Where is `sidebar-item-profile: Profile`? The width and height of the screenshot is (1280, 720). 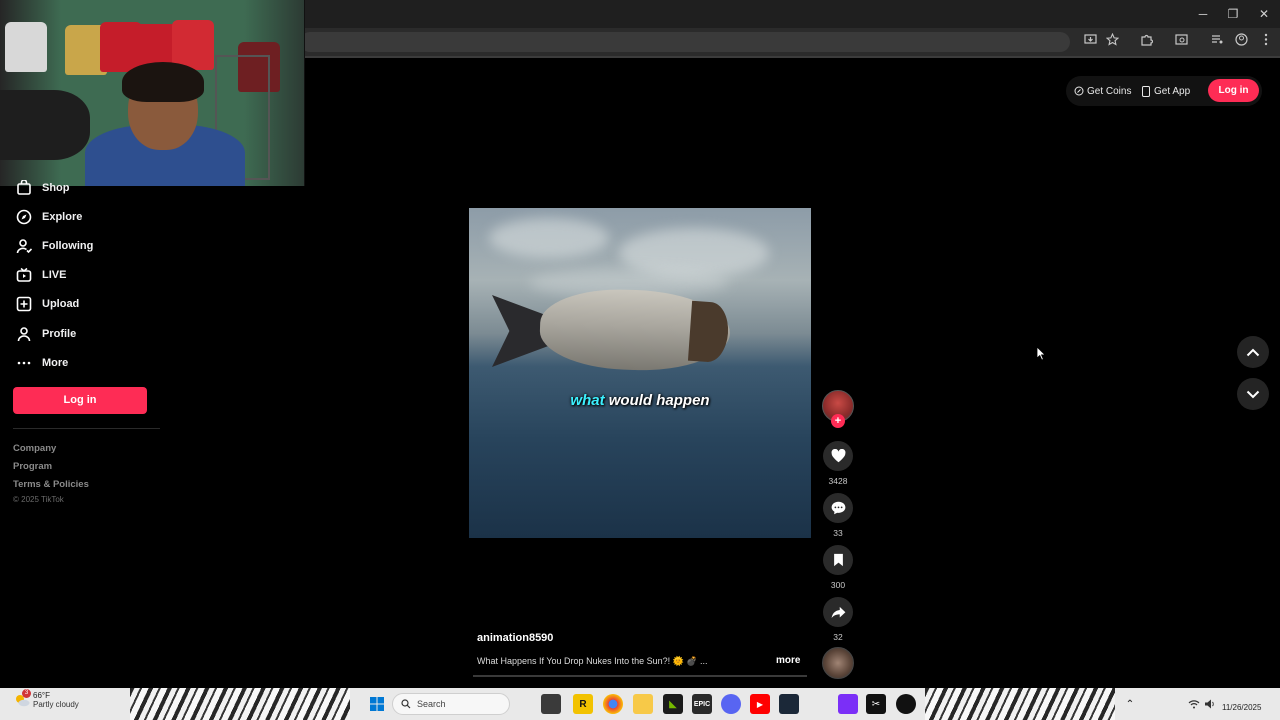
sidebar-item-profile: Profile is located at coordinates (45, 334).